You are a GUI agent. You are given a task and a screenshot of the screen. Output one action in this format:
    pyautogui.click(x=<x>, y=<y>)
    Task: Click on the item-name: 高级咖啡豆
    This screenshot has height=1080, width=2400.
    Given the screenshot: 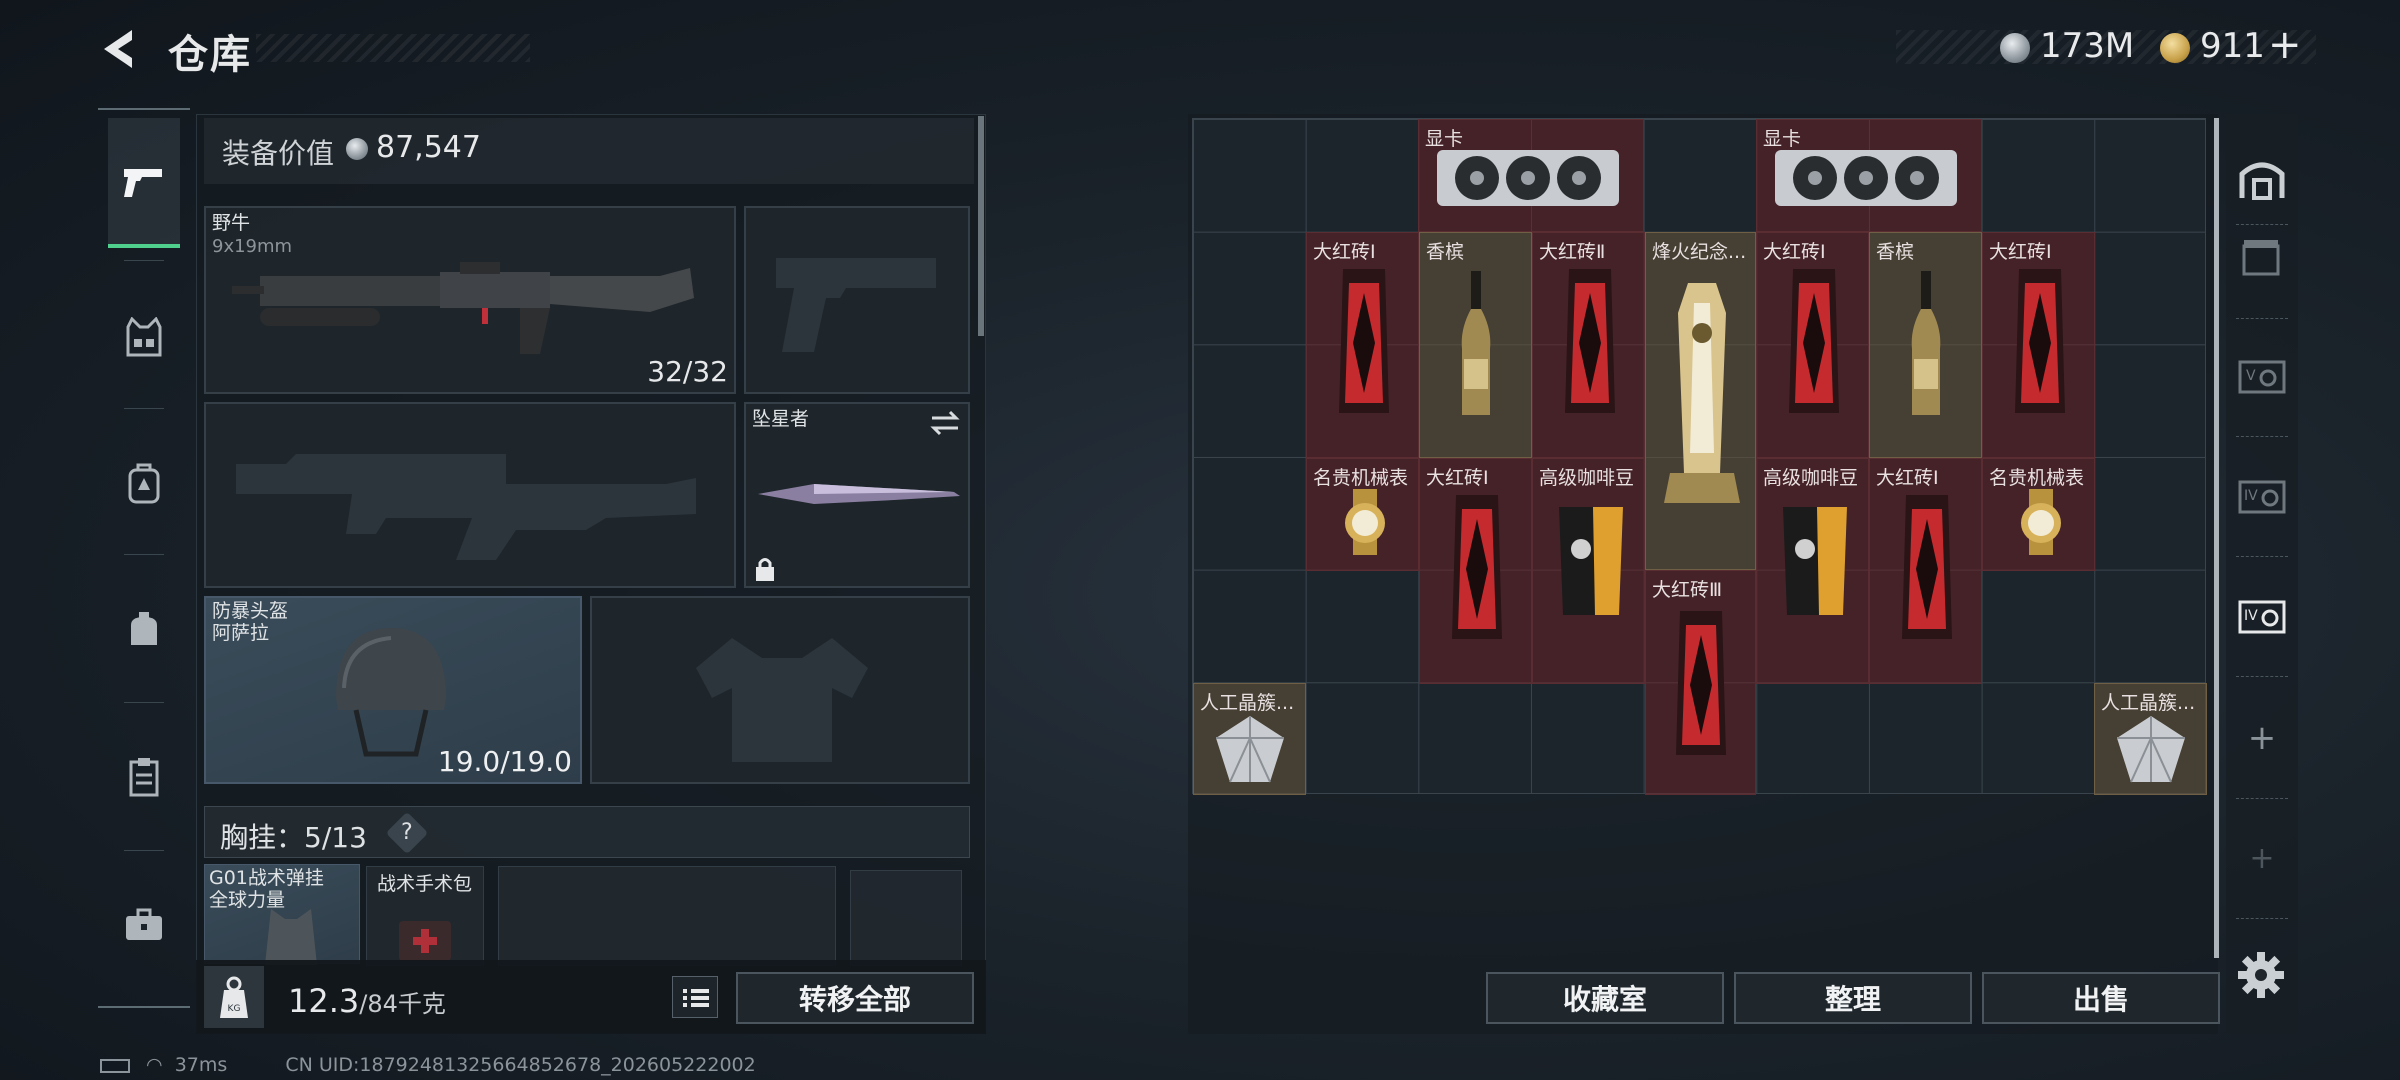 What is the action you would take?
    pyautogui.click(x=1811, y=478)
    